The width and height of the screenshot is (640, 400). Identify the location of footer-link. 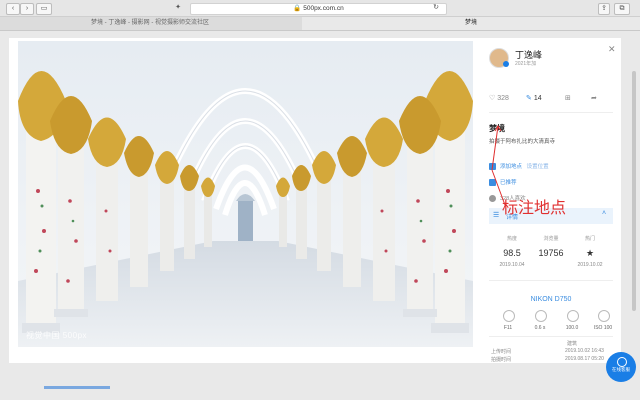
(77, 387).